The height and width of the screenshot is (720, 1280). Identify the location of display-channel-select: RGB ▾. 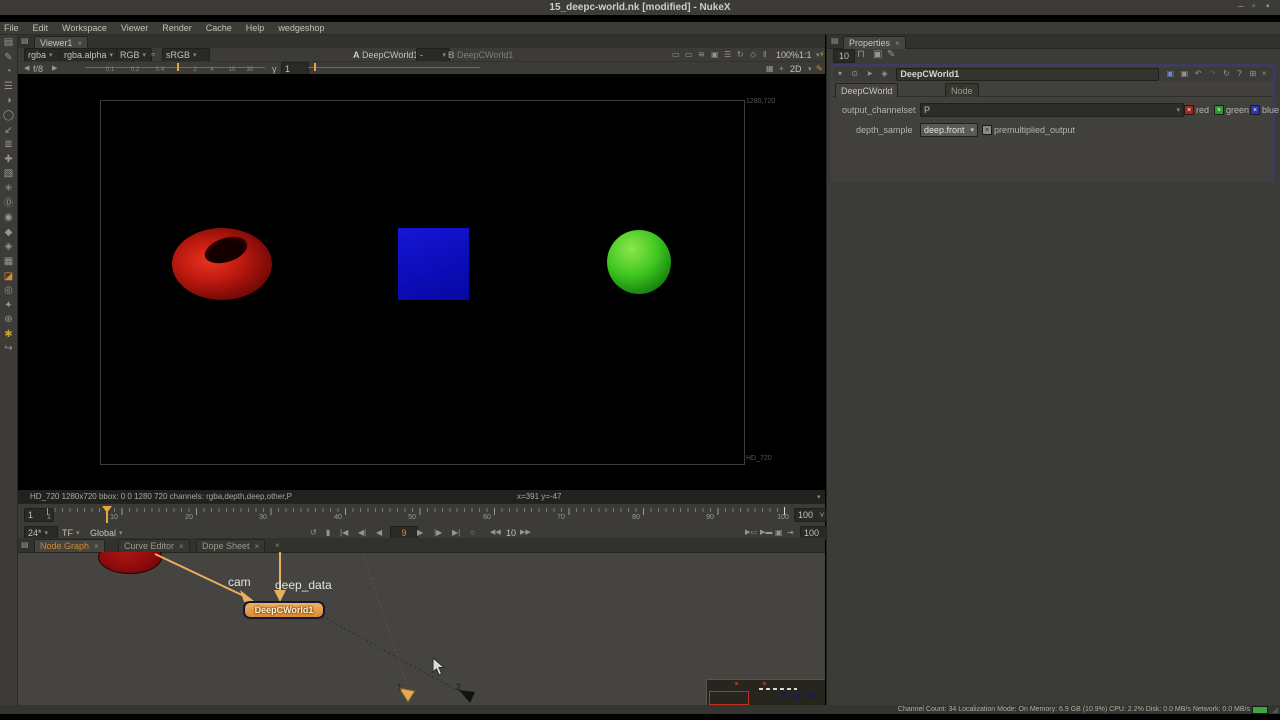
(134, 55).